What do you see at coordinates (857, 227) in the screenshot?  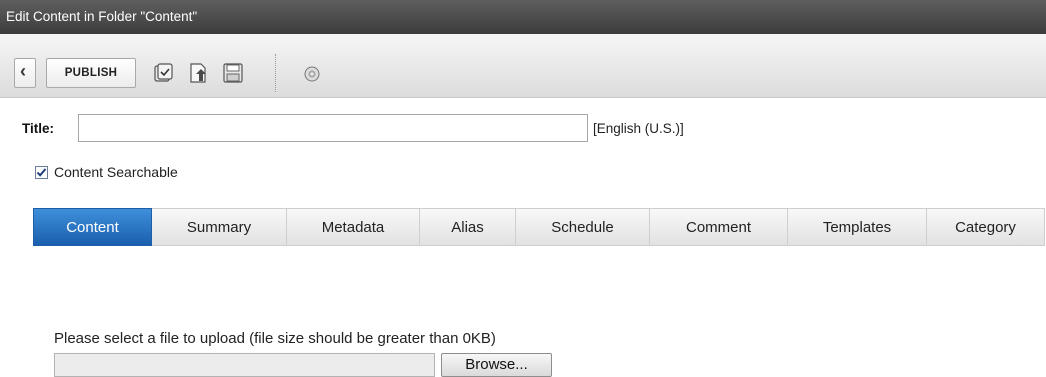 I see `tab-templates: Templates` at bounding box center [857, 227].